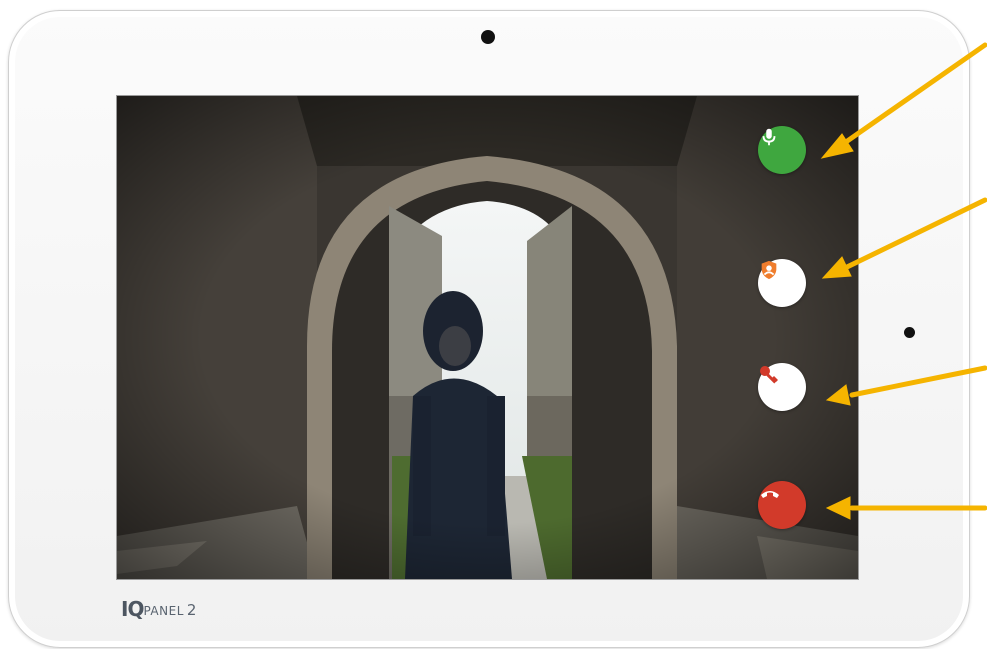  I want to click on logo-model: 2, so click(191, 609).